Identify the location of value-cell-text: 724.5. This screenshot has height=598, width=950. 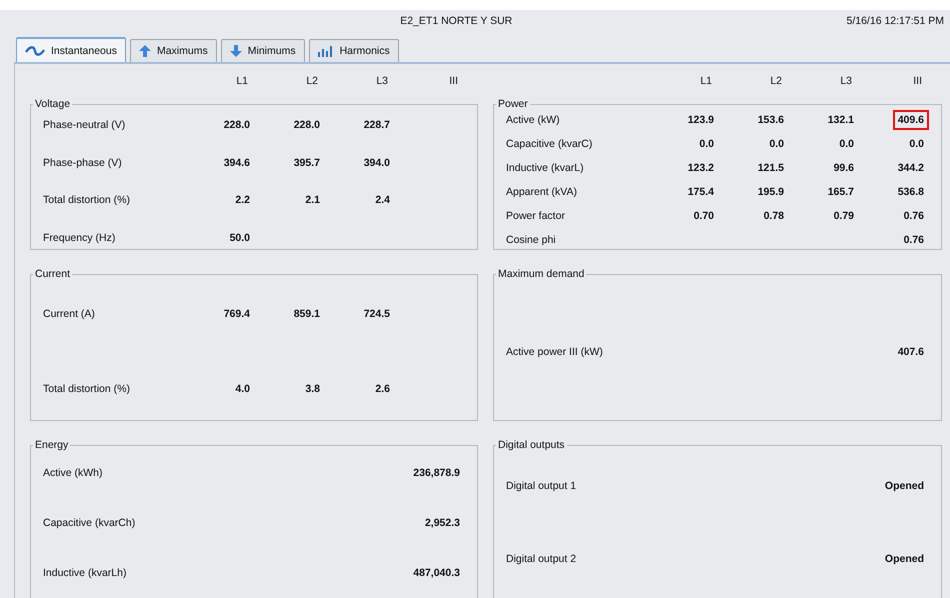
(376, 314).